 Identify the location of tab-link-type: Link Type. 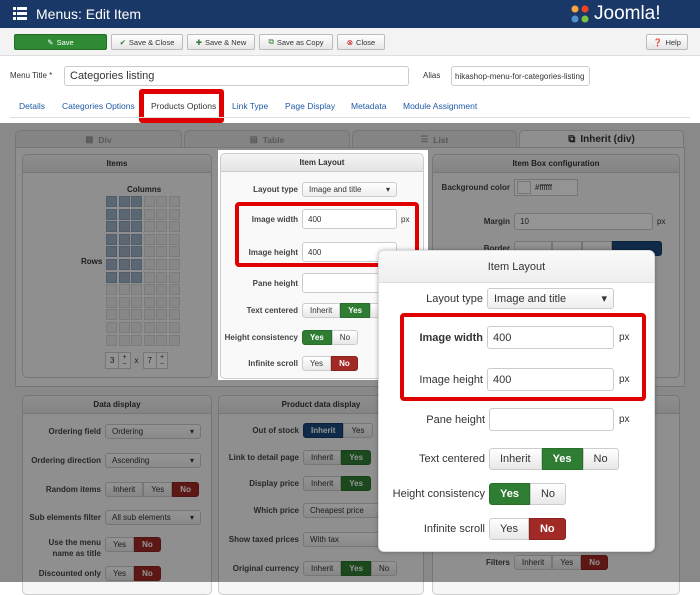
(250, 106).